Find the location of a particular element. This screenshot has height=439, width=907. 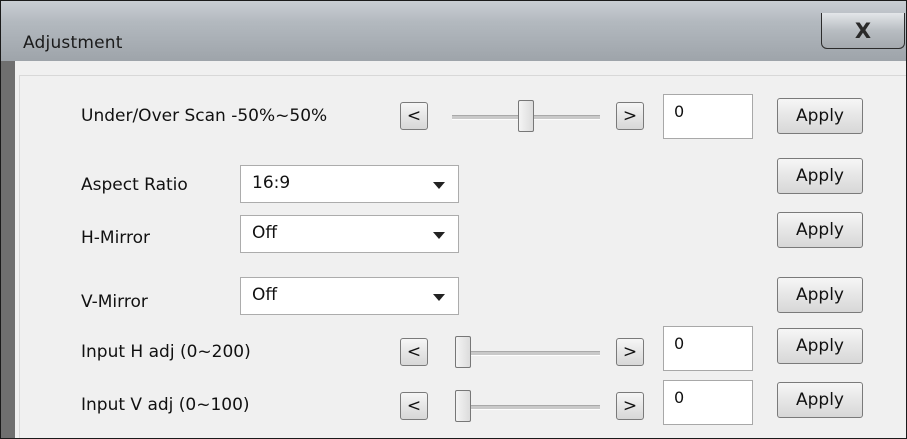

v-mirror-apply-button: Apply is located at coordinates (820, 295).